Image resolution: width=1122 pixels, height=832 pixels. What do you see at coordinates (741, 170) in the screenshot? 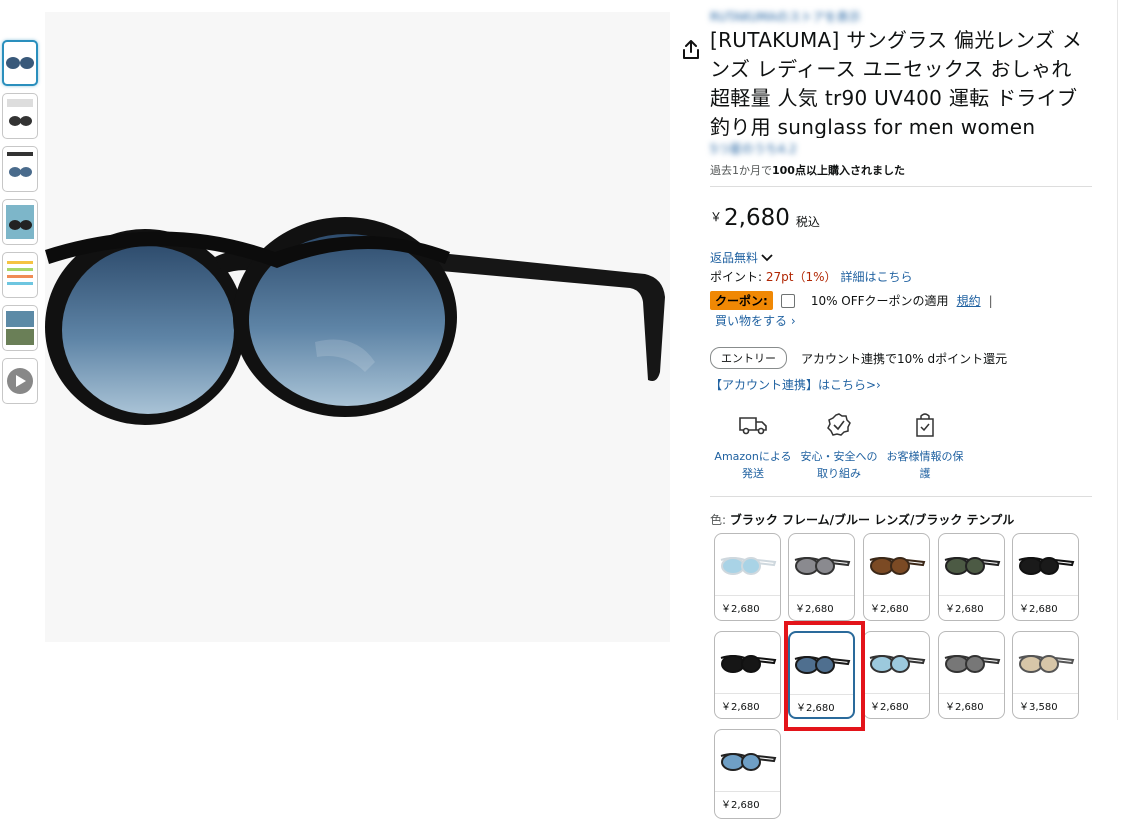
I see `bought-prefix: 過去1か月で` at bounding box center [741, 170].